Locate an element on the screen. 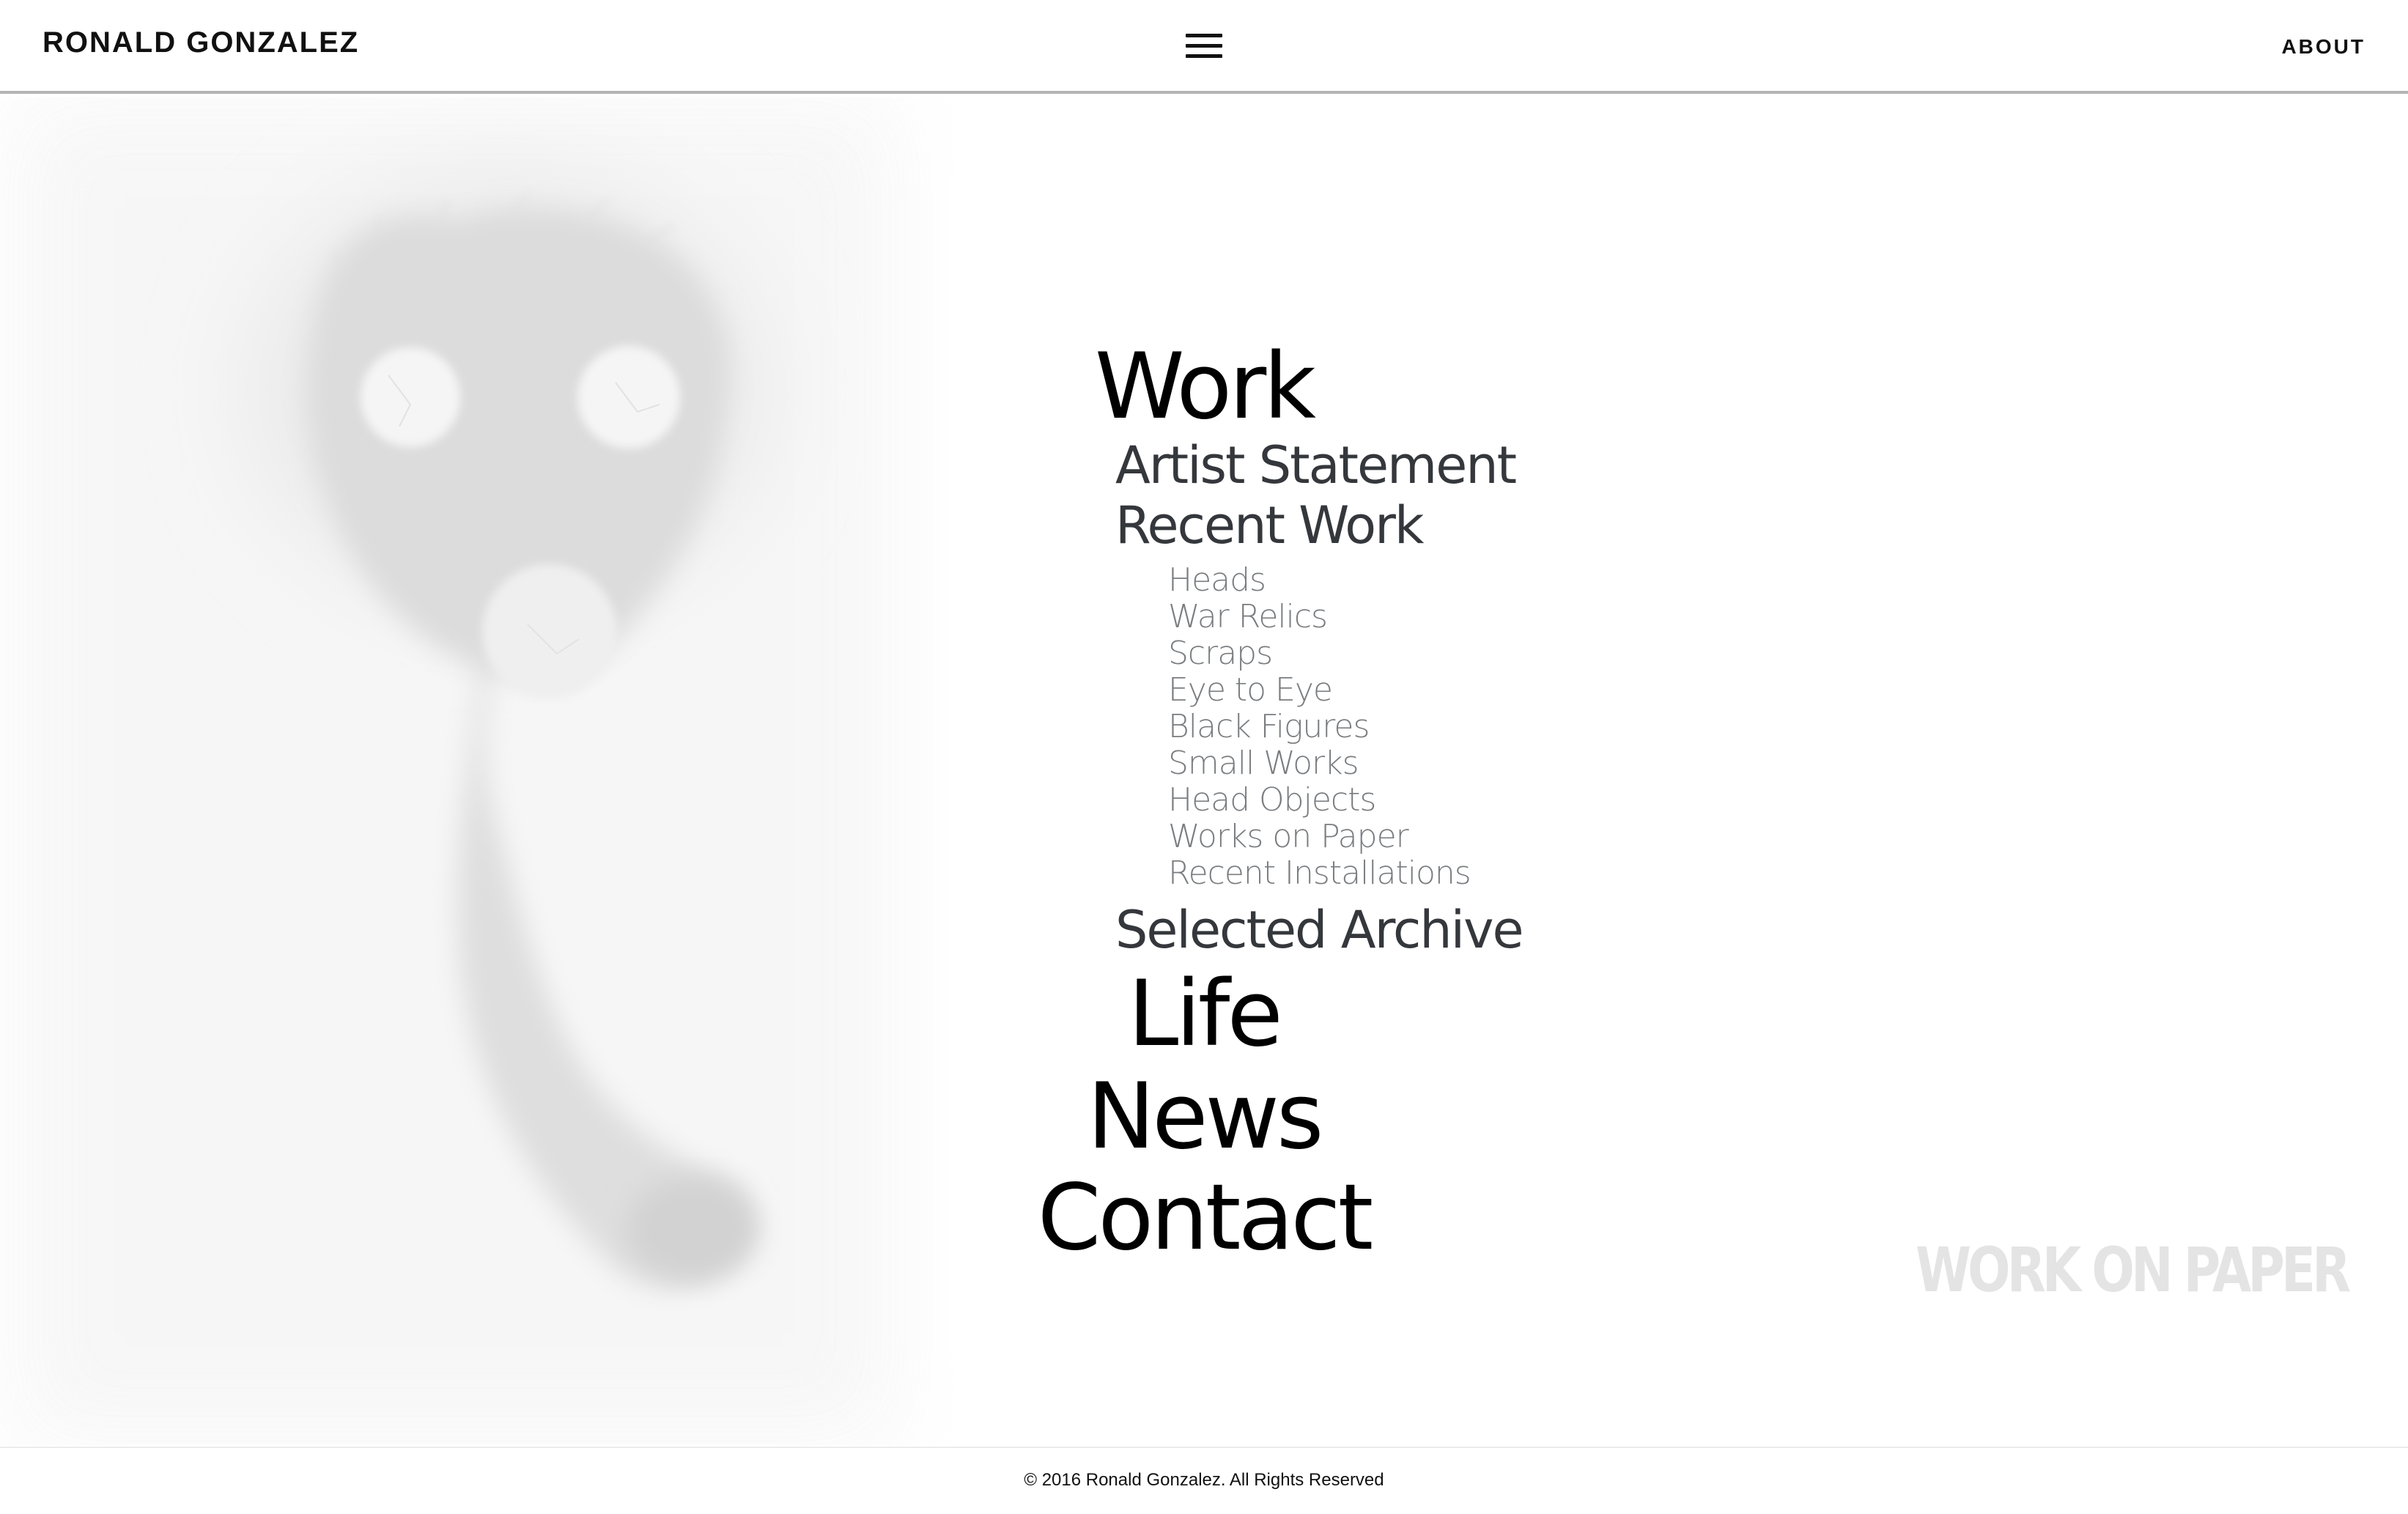 This screenshot has height=1514, width=2408. nav-sub-head-objects: Head Objects is located at coordinates (1272, 800).